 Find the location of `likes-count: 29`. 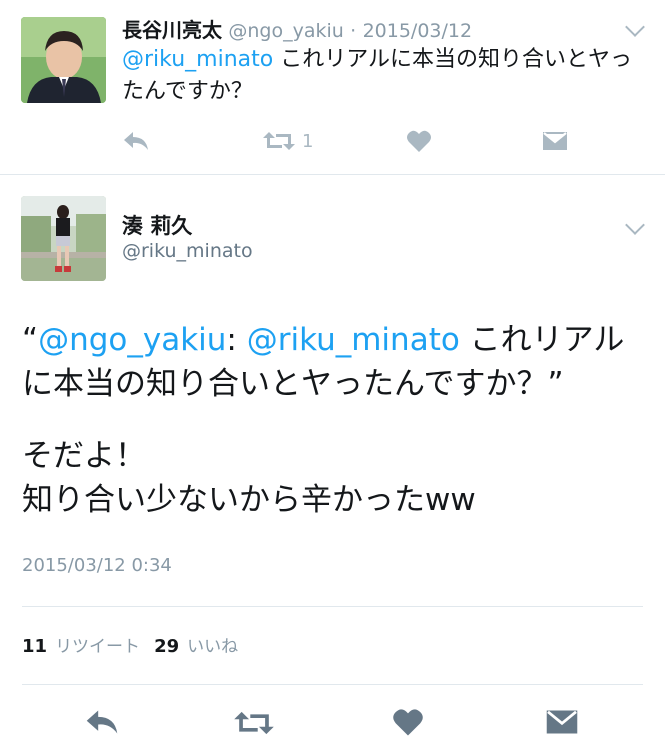

likes-count: 29 is located at coordinates (166, 646).